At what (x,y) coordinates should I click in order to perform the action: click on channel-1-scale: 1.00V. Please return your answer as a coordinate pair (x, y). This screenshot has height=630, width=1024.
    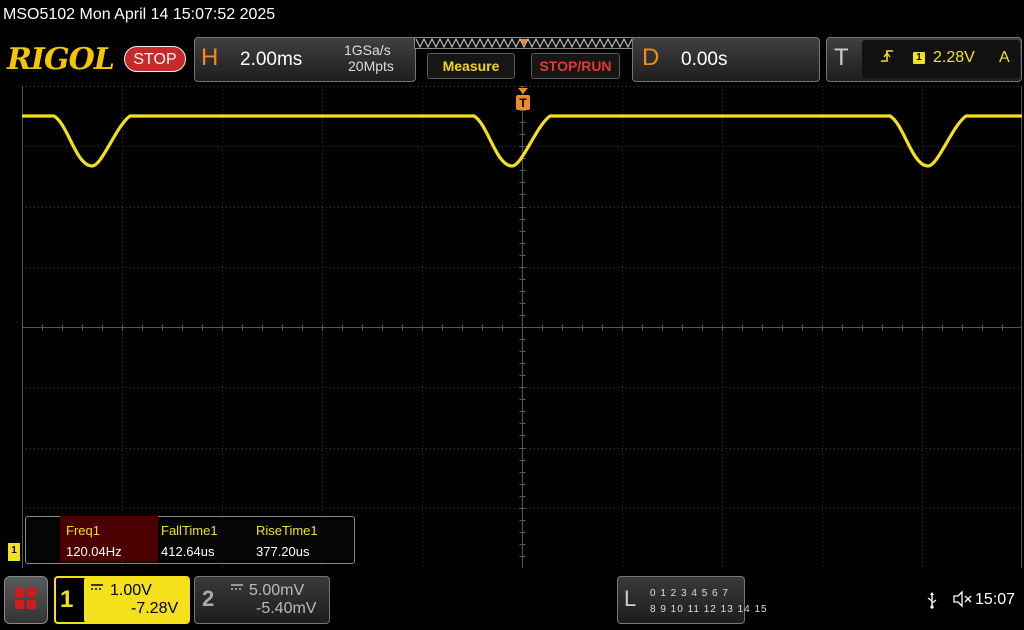
    Looking at the image, I should click on (131, 590).